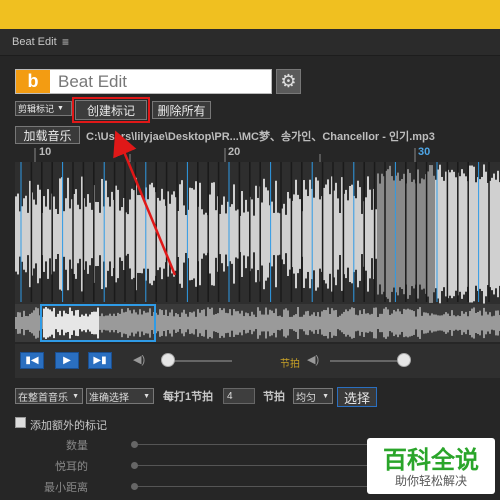 The image size is (500, 500). Describe the element at coordinates (257, 361) in the screenshot. I see `transport-bar: ▮◀ ▶ ▶▮ ◀) ◀)` at that location.